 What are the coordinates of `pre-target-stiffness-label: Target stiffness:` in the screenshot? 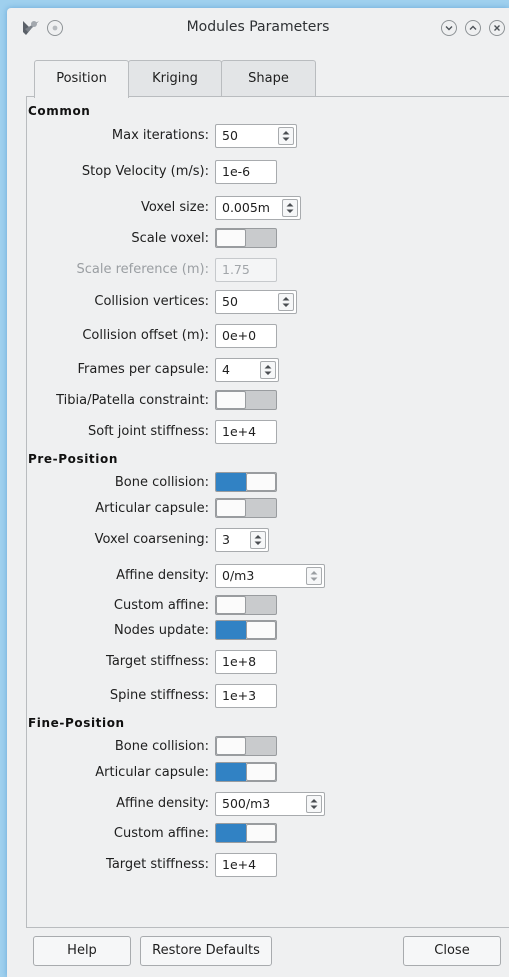 It's located at (157, 661).